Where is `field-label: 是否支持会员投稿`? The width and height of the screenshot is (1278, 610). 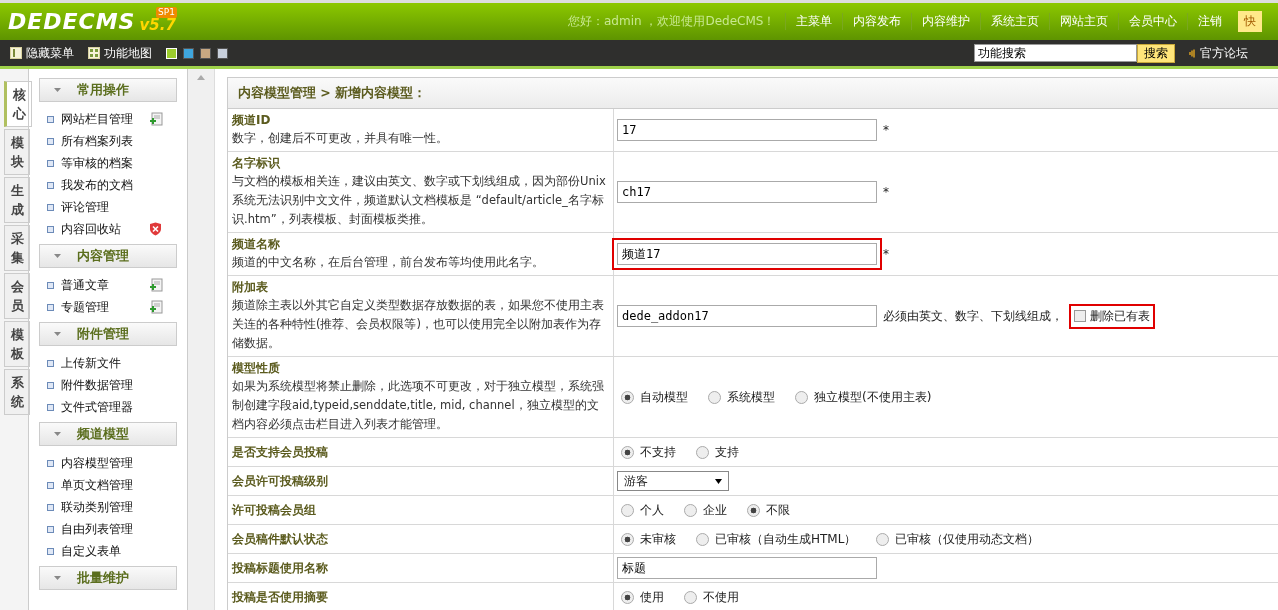
field-label: 是否支持会员投稿 is located at coordinates (280, 452).